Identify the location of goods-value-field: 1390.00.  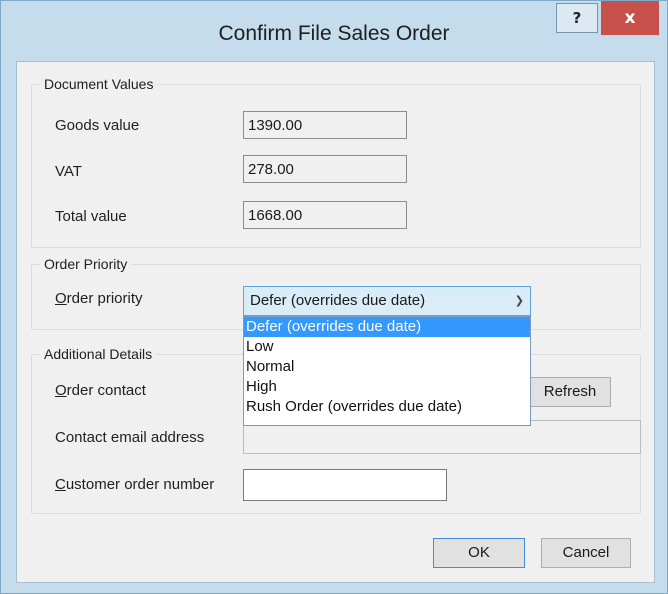
(325, 125).